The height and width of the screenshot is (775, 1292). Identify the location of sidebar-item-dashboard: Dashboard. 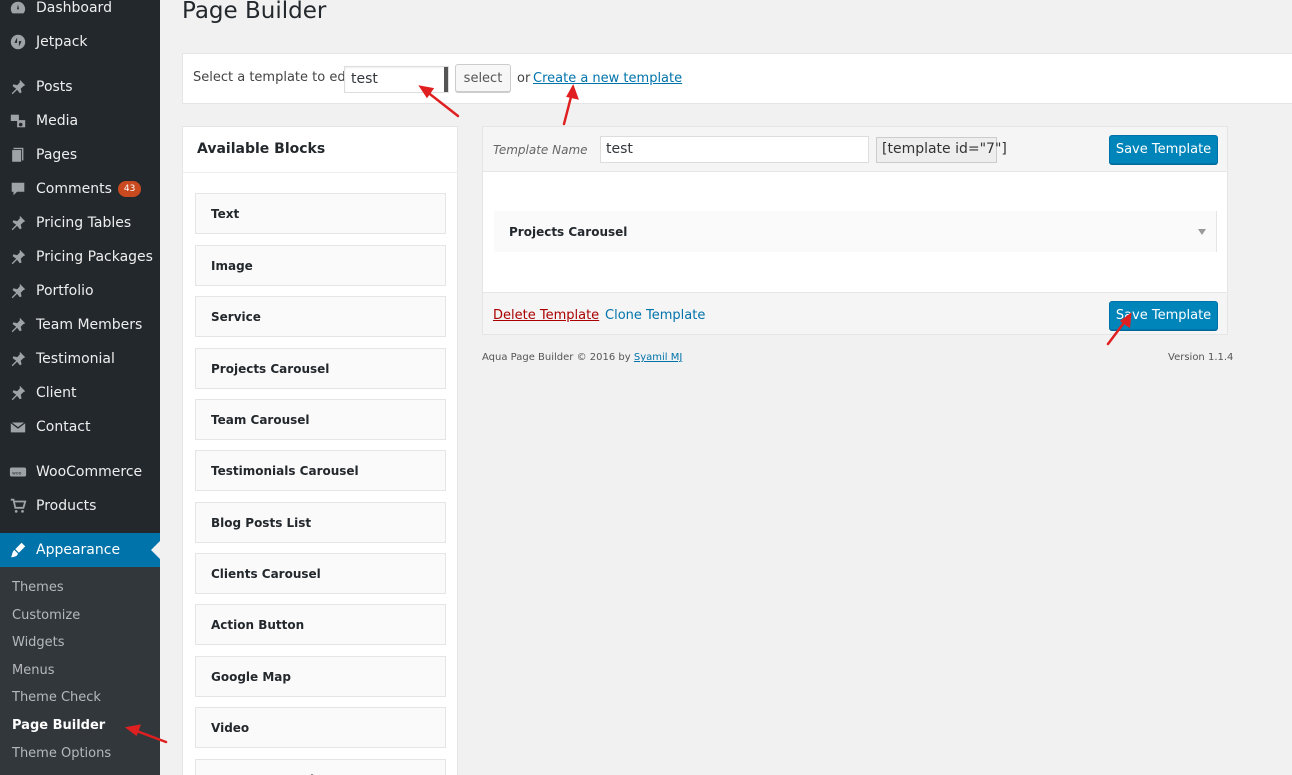
(80, 12).